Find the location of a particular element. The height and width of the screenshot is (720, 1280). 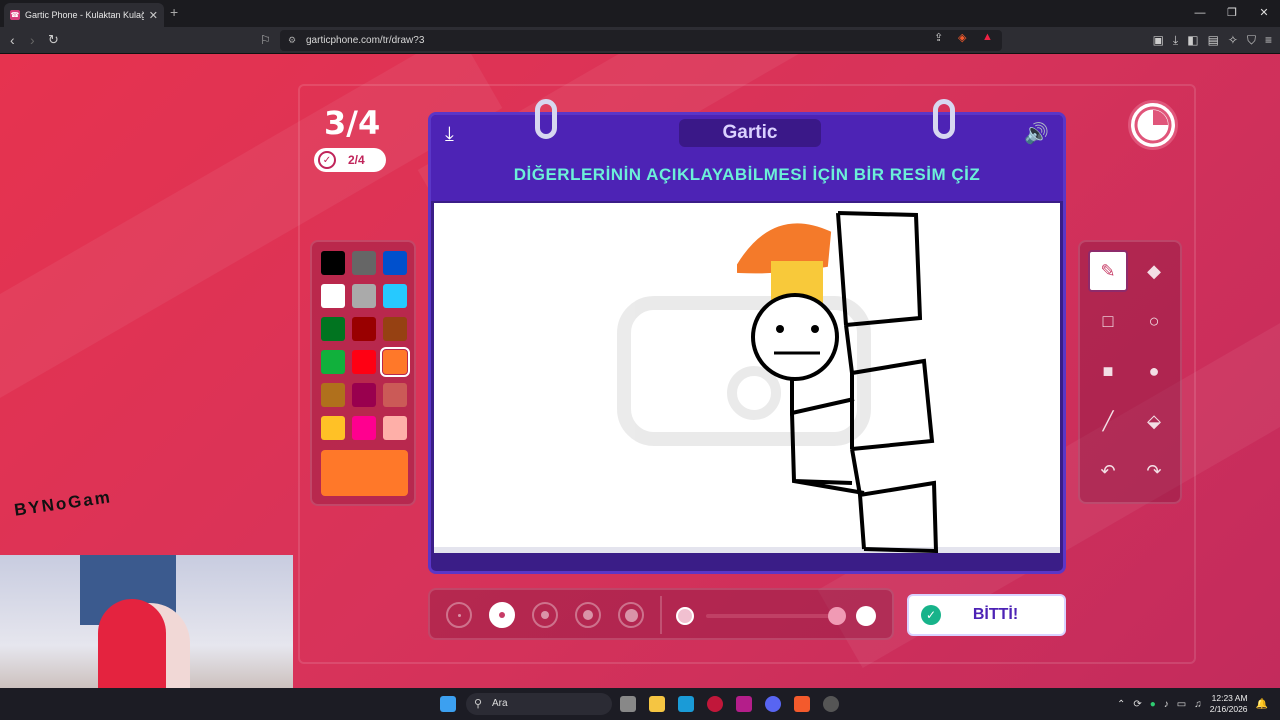

obs-icon is located at coordinates (744, 704).